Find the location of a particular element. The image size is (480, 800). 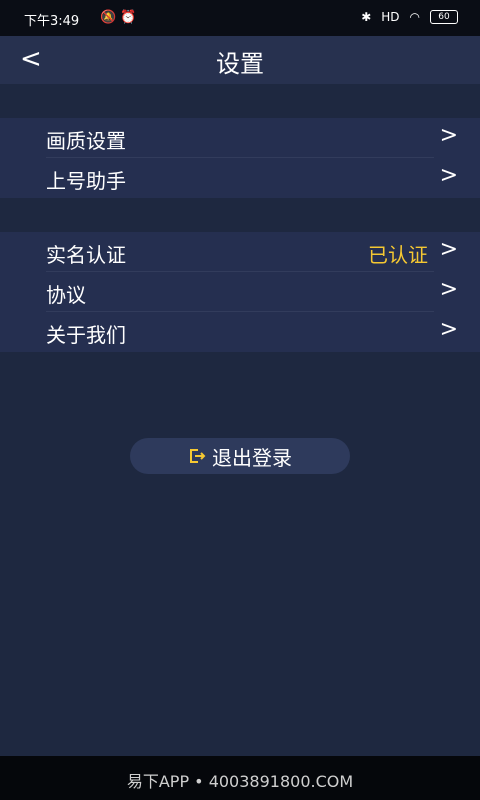

settings-item-label: 上号助手 is located at coordinates (86, 181).